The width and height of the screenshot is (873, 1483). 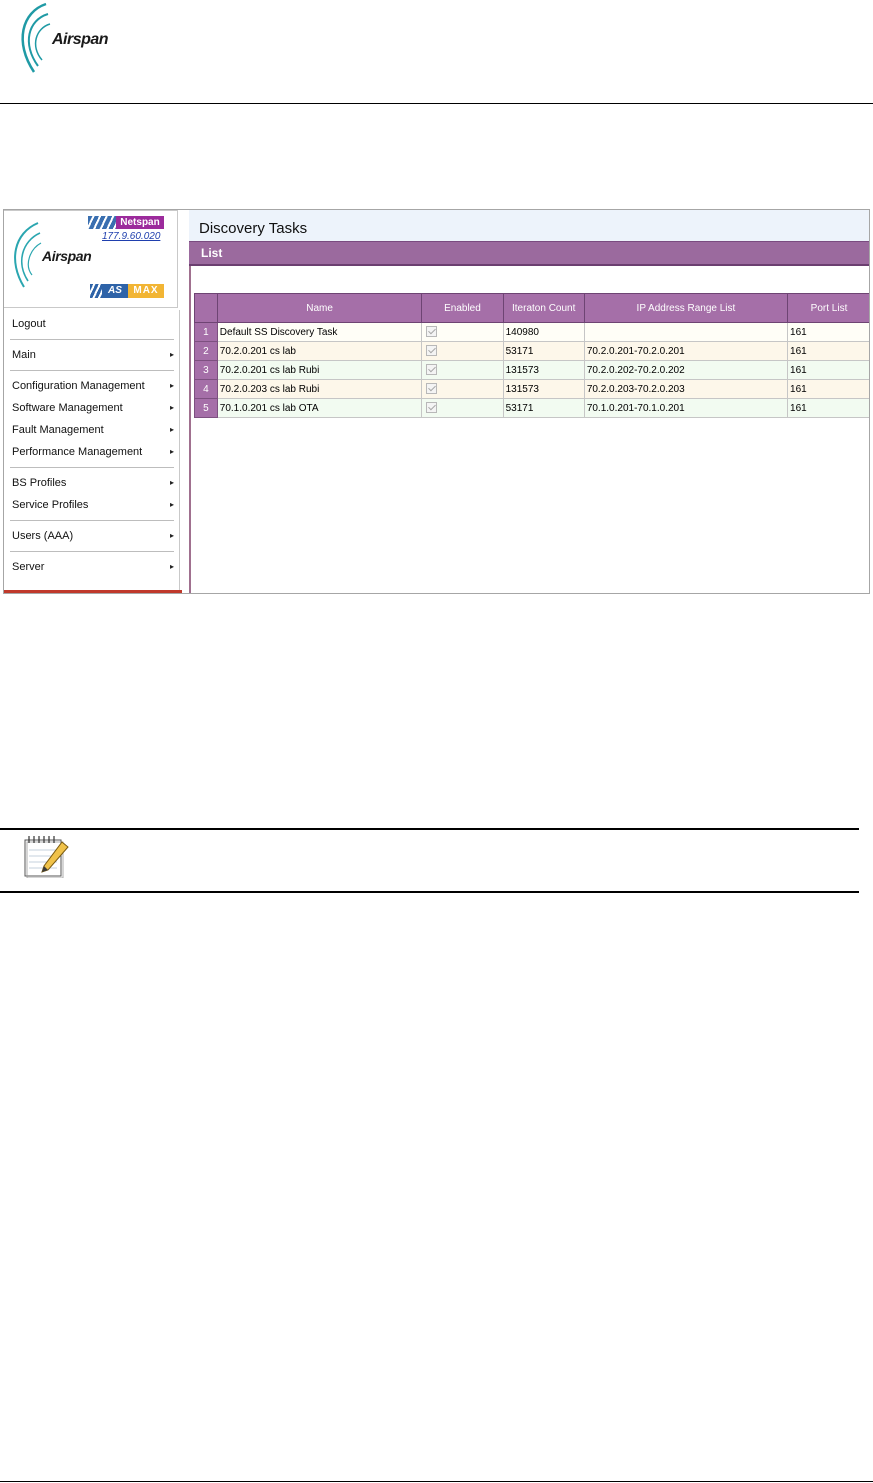 What do you see at coordinates (50, 505) in the screenshot?
I see `menu-item-label: Service Profiles` at bounding box center [50, 505].